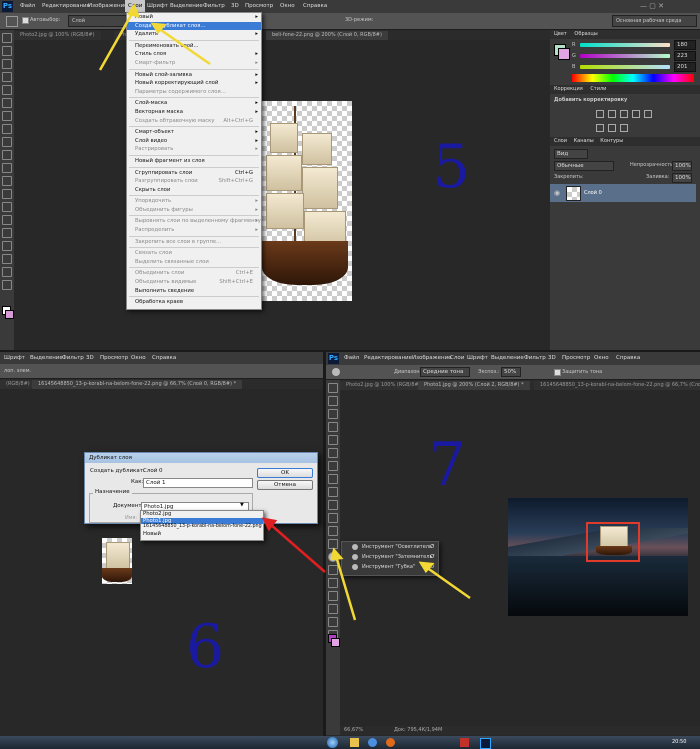  Describe the element at coordinates (297, 548) in the screenshot. I see `red-arrow` at that location.